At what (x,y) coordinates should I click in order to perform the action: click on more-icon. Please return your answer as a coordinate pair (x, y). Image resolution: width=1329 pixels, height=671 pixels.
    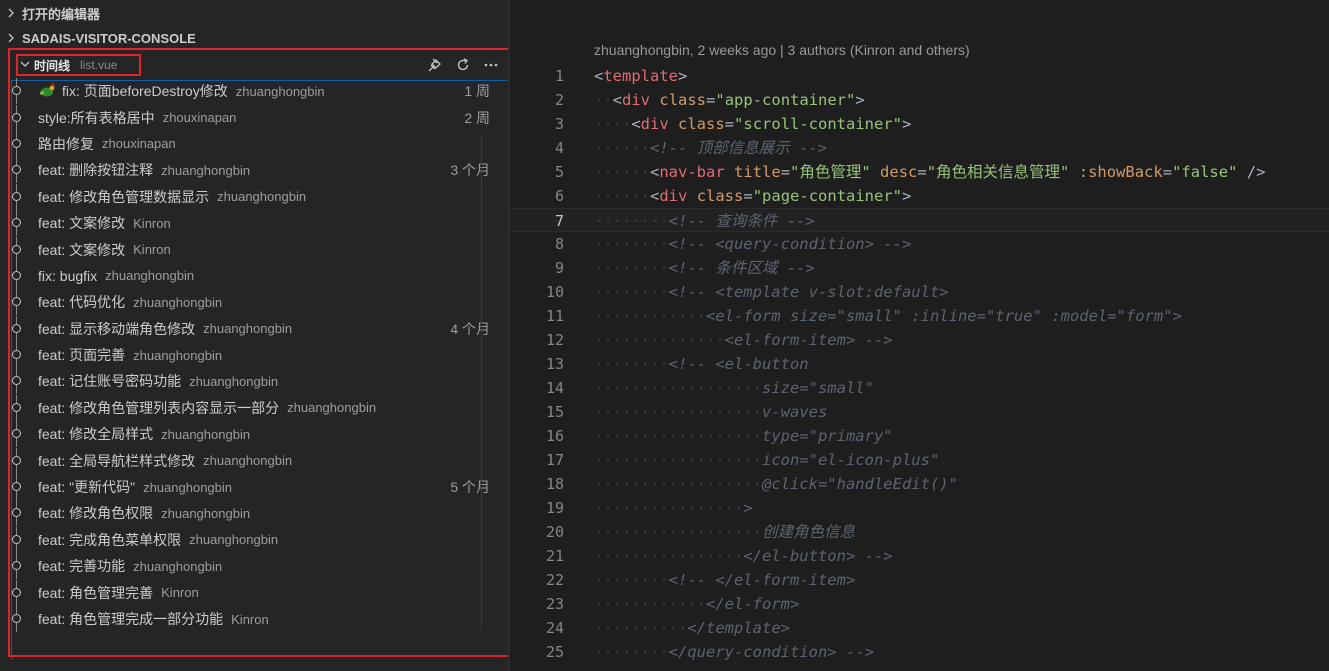
    Looking at the image, I should click on (491, 65).